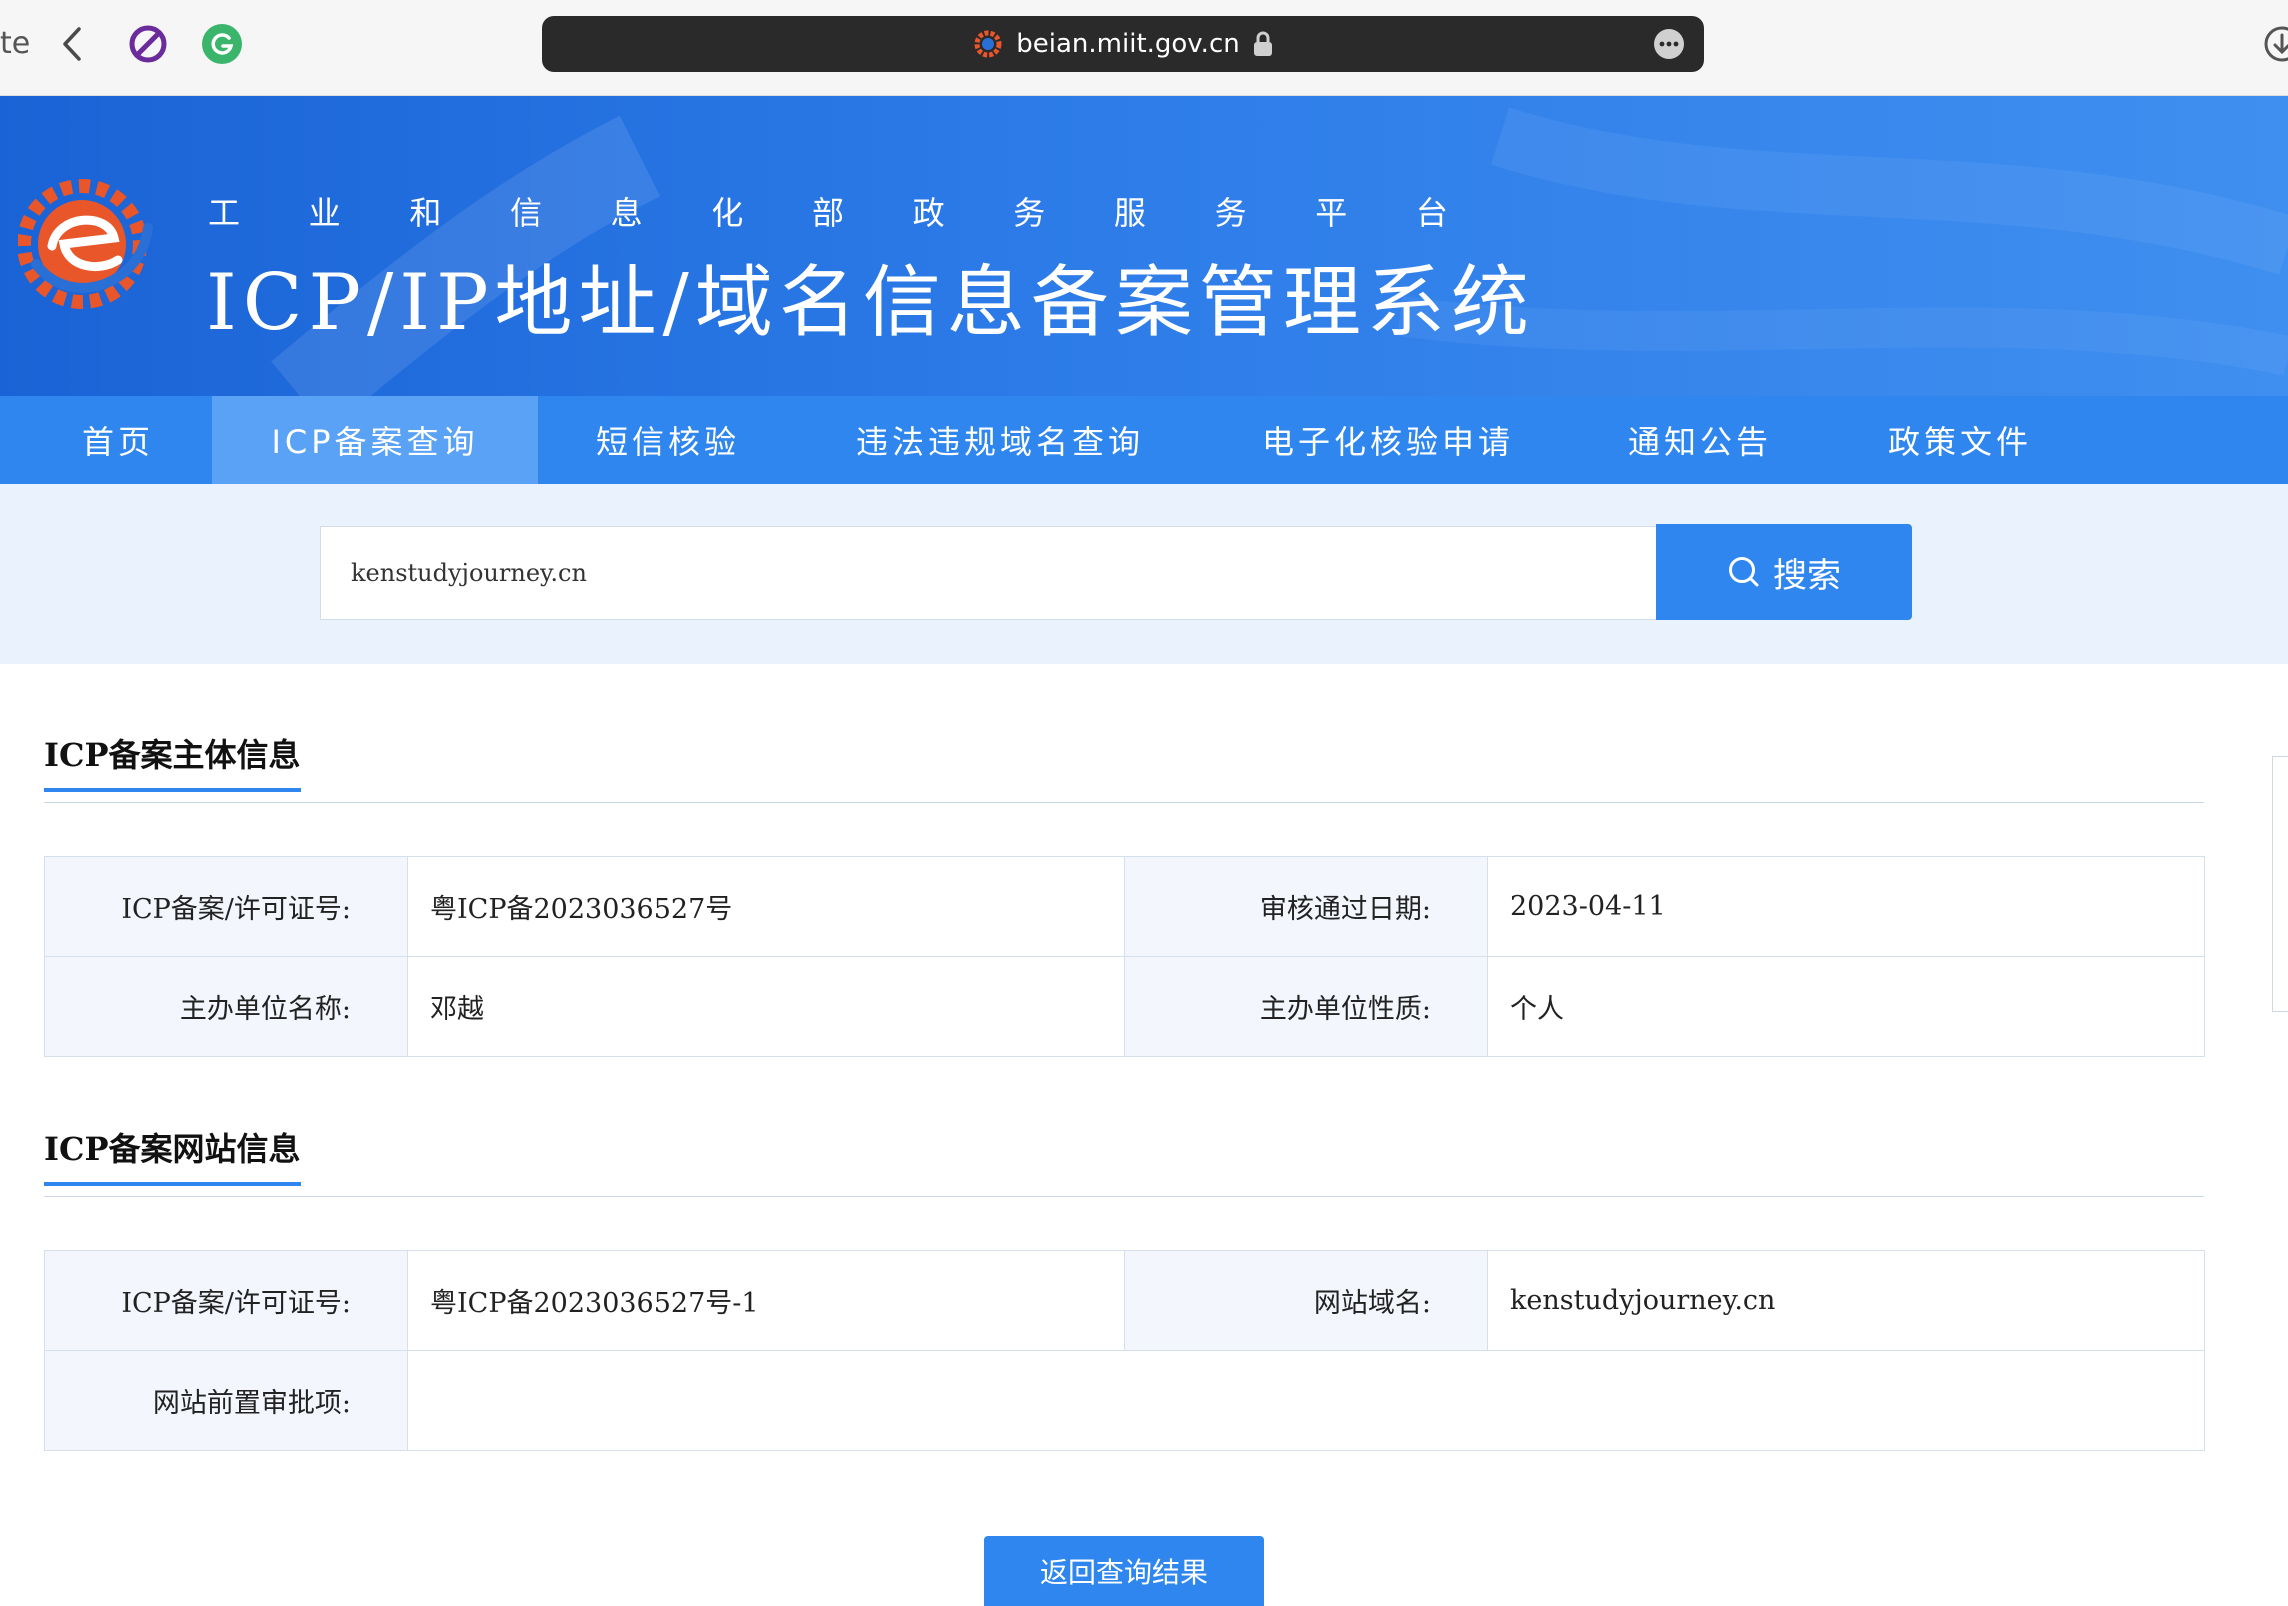  I want to click on banner-subtitle: 工 业 和 信 息 化 部 政 务 服 务 平 台, so click(828, 211).